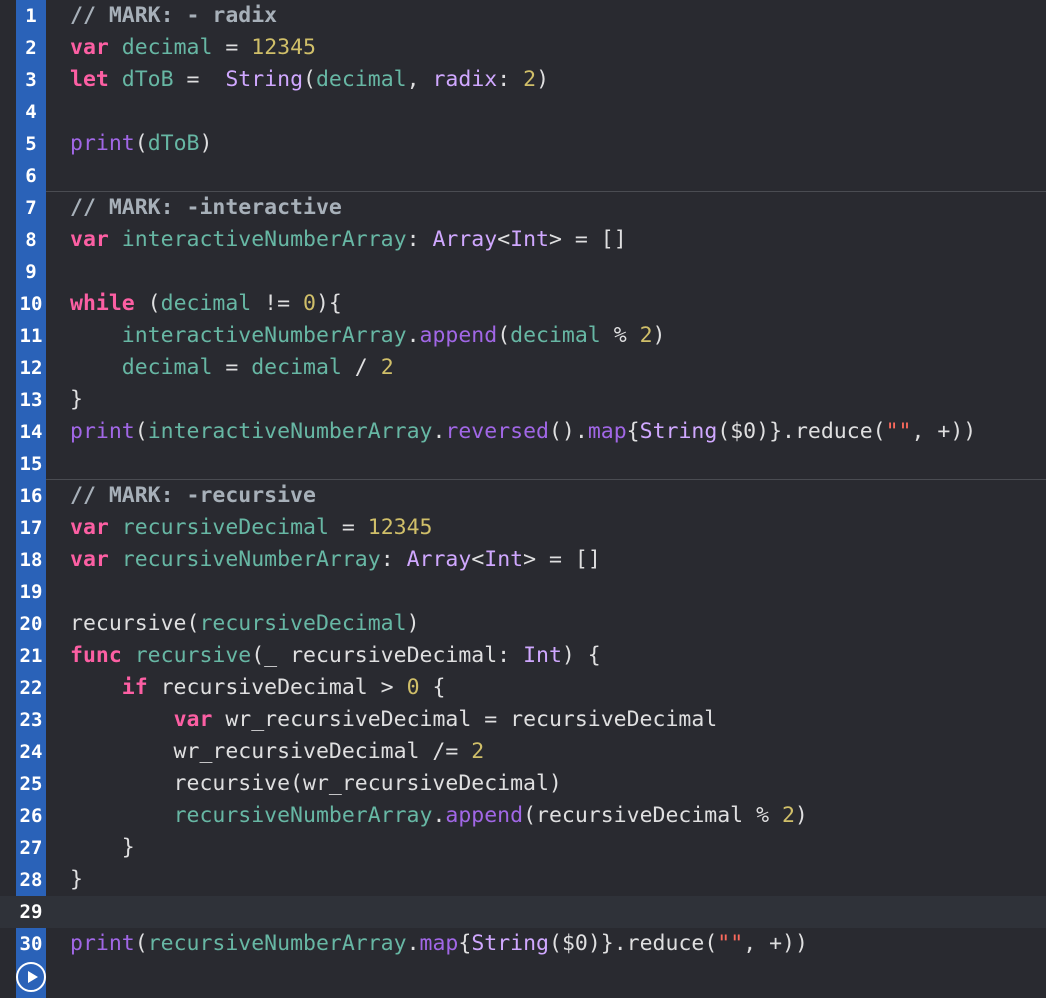 The width and height of the screenshot is (1046, 998). What do you see at coordinates (523, 624) in the screenshot?
I see `code-line: 20 recursive(recursiveDecimal)` at bounding box center [523, 624].